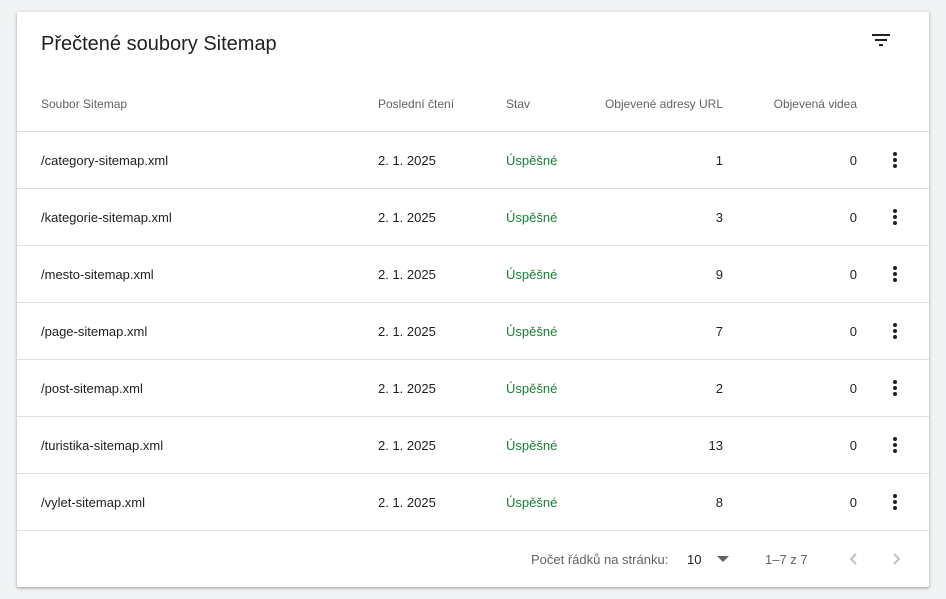  Describe the element at coordinates (551, 104) in the screenshot. I see `column-header-status: Stav` at that location.